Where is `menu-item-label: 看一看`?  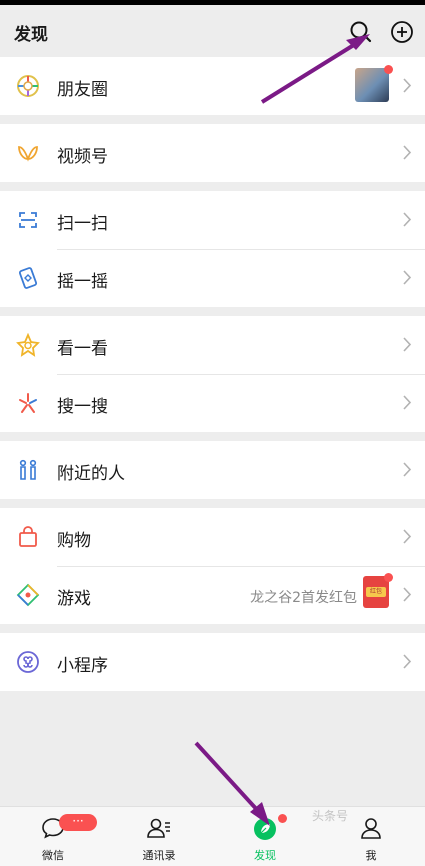
menu-item-label: 看一看 is located at coordinates (82, 349).